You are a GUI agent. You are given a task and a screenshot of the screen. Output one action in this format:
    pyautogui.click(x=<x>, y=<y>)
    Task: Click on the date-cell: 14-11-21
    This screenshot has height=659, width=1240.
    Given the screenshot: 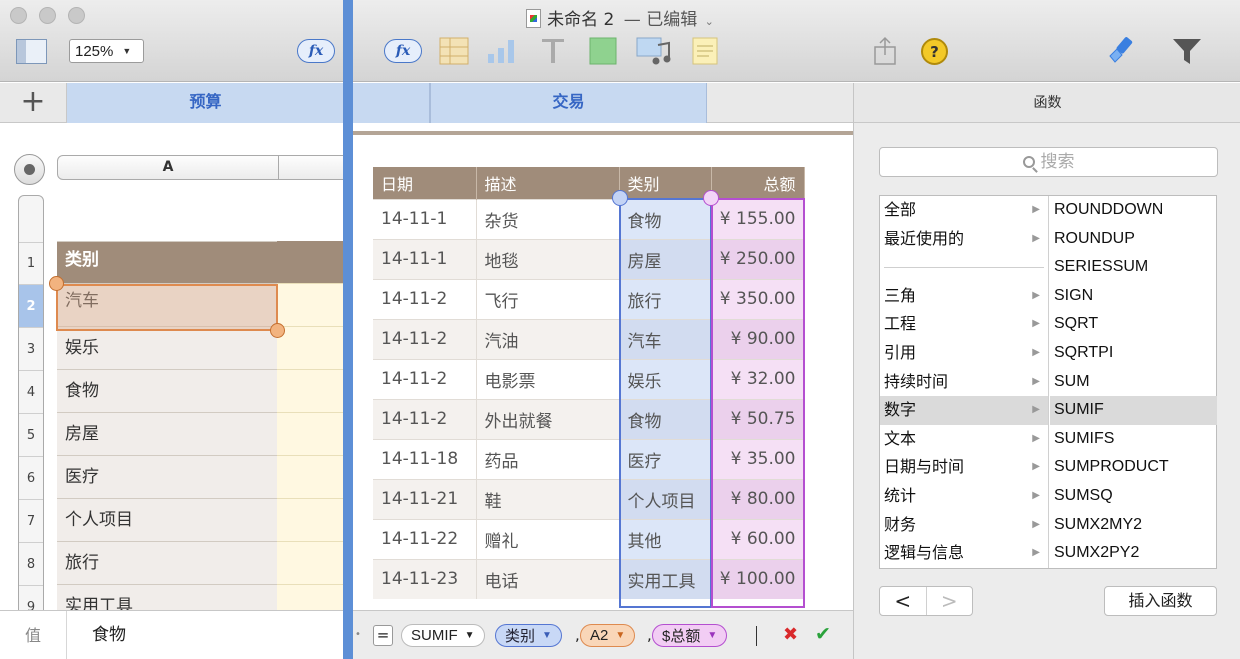 What is the action you would take?
    pyautogui.click(x=425, y=498)
    